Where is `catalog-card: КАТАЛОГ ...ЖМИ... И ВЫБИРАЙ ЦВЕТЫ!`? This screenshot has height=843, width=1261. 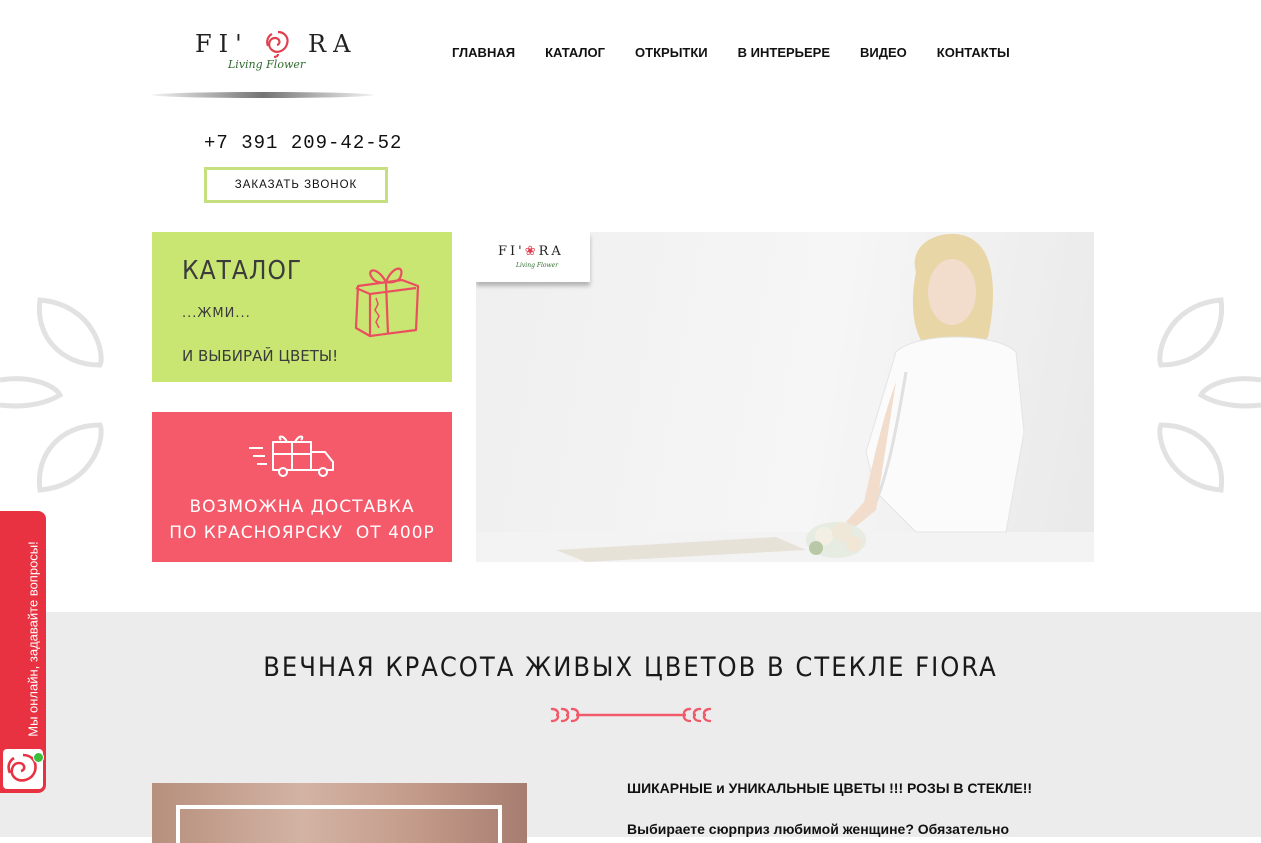 catalog-card: КАТАЛОГ ...ЖМИ... И ВЫБИРАЙ ЦВЕТЫ! is located at coordinates (302, 307).